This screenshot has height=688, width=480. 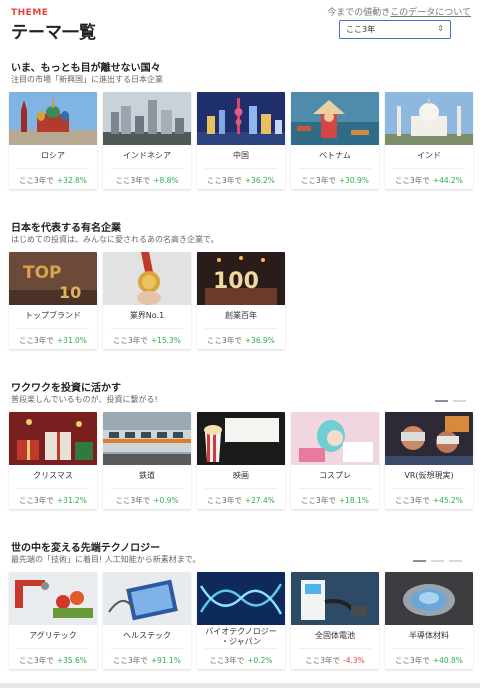 What do you see at coordinates (147, 475) in the screenshot?
I see `card-name: 鉄道` at bounding box center [147, 475].